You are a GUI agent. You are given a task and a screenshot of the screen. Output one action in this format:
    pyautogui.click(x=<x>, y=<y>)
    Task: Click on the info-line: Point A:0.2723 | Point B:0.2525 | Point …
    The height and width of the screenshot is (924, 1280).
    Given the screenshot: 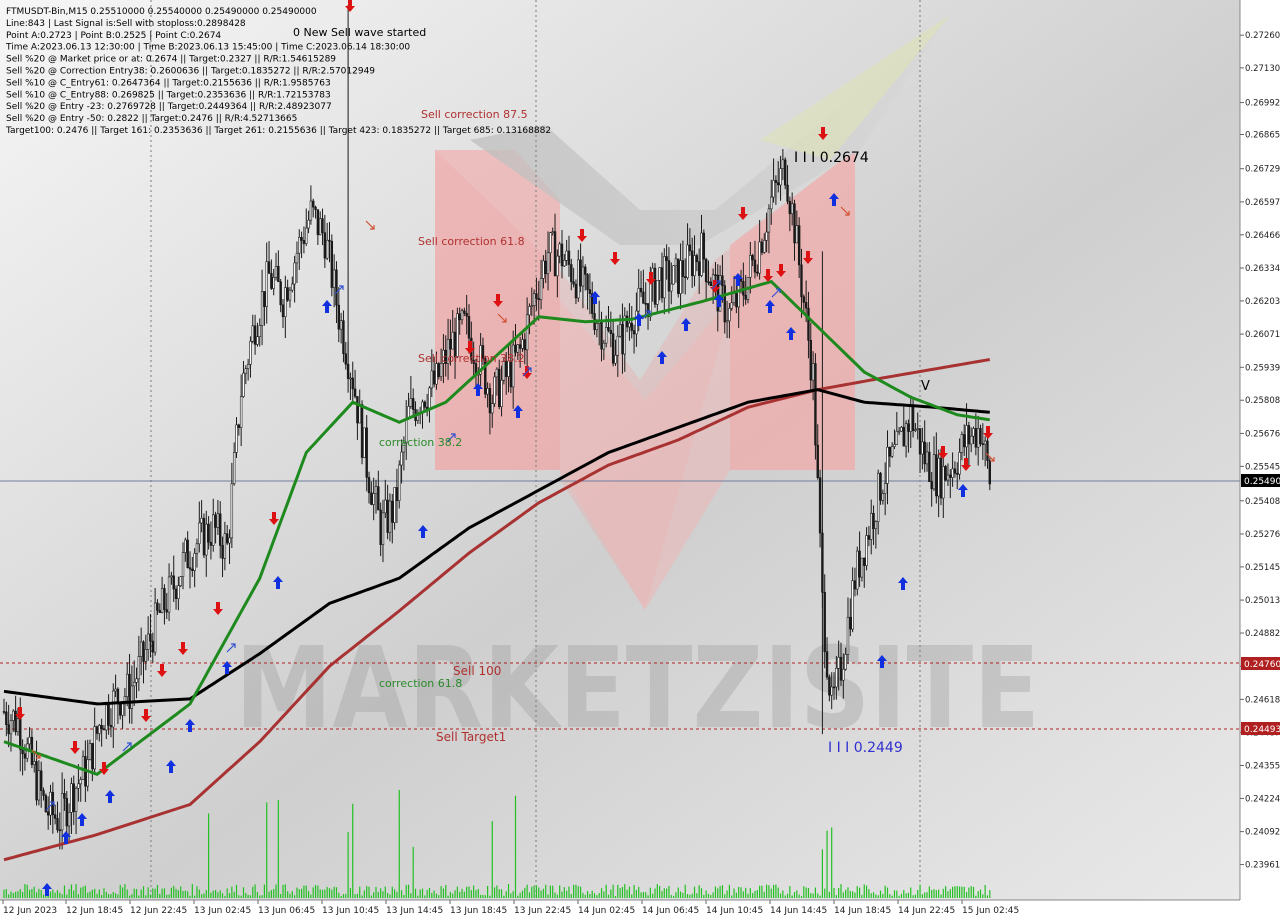 What is the action you would take?
    pyautogui.click(x=113, y=36)
    